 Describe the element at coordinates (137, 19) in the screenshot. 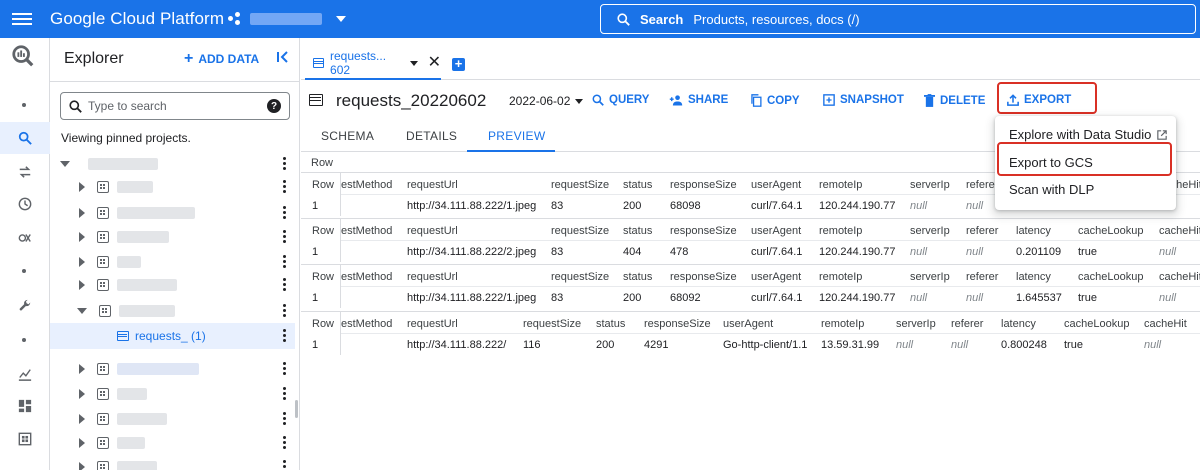

I see `brand-title: Google Cloud Platform` at that location.